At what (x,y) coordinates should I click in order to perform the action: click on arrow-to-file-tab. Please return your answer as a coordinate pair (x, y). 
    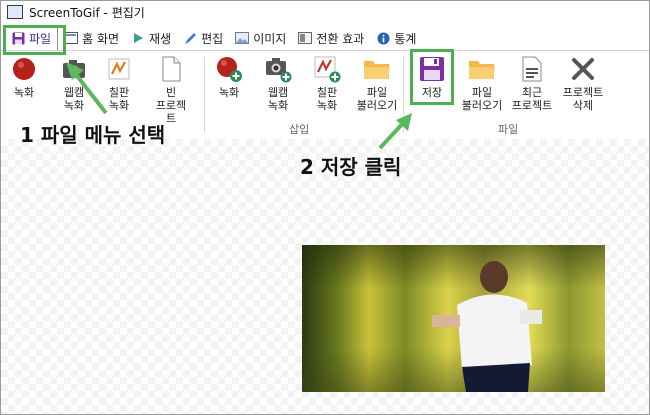
    Looking at the image, I should click on (87, 88).